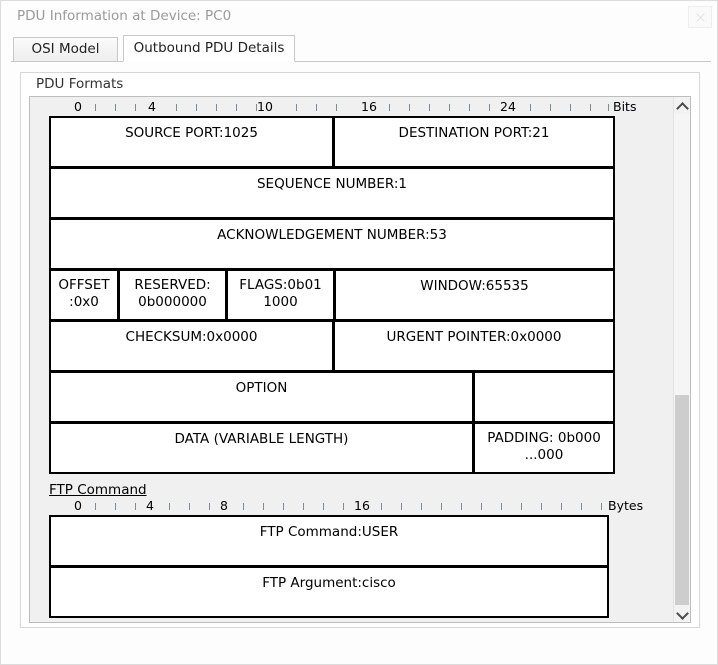 The height and width of the screenshot is (665, 718). Describe the element at coordinates (329, 541) in the screenshot. I see `field-ftp-command: FTP Command:USER` at that location.